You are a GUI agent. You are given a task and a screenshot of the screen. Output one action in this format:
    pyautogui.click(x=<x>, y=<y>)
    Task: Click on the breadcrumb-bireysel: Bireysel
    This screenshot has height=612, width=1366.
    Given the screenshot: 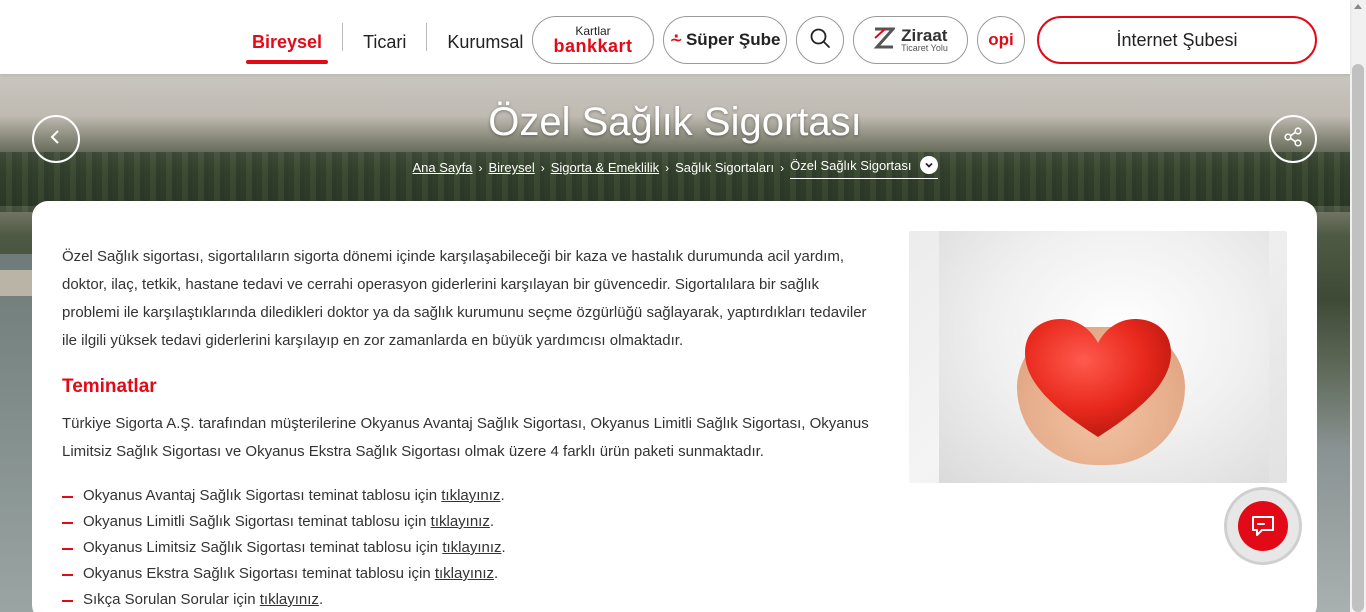 What is the action you would take?
    pyautogui.click(x=511, y=167)
    